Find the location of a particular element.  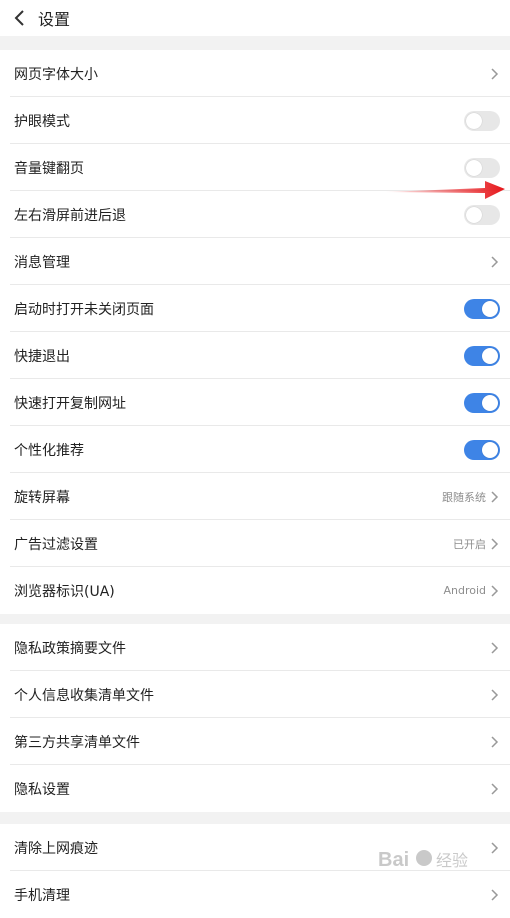

settings-row: 第三方共享清单文件 is located at coordinates (255, 741).